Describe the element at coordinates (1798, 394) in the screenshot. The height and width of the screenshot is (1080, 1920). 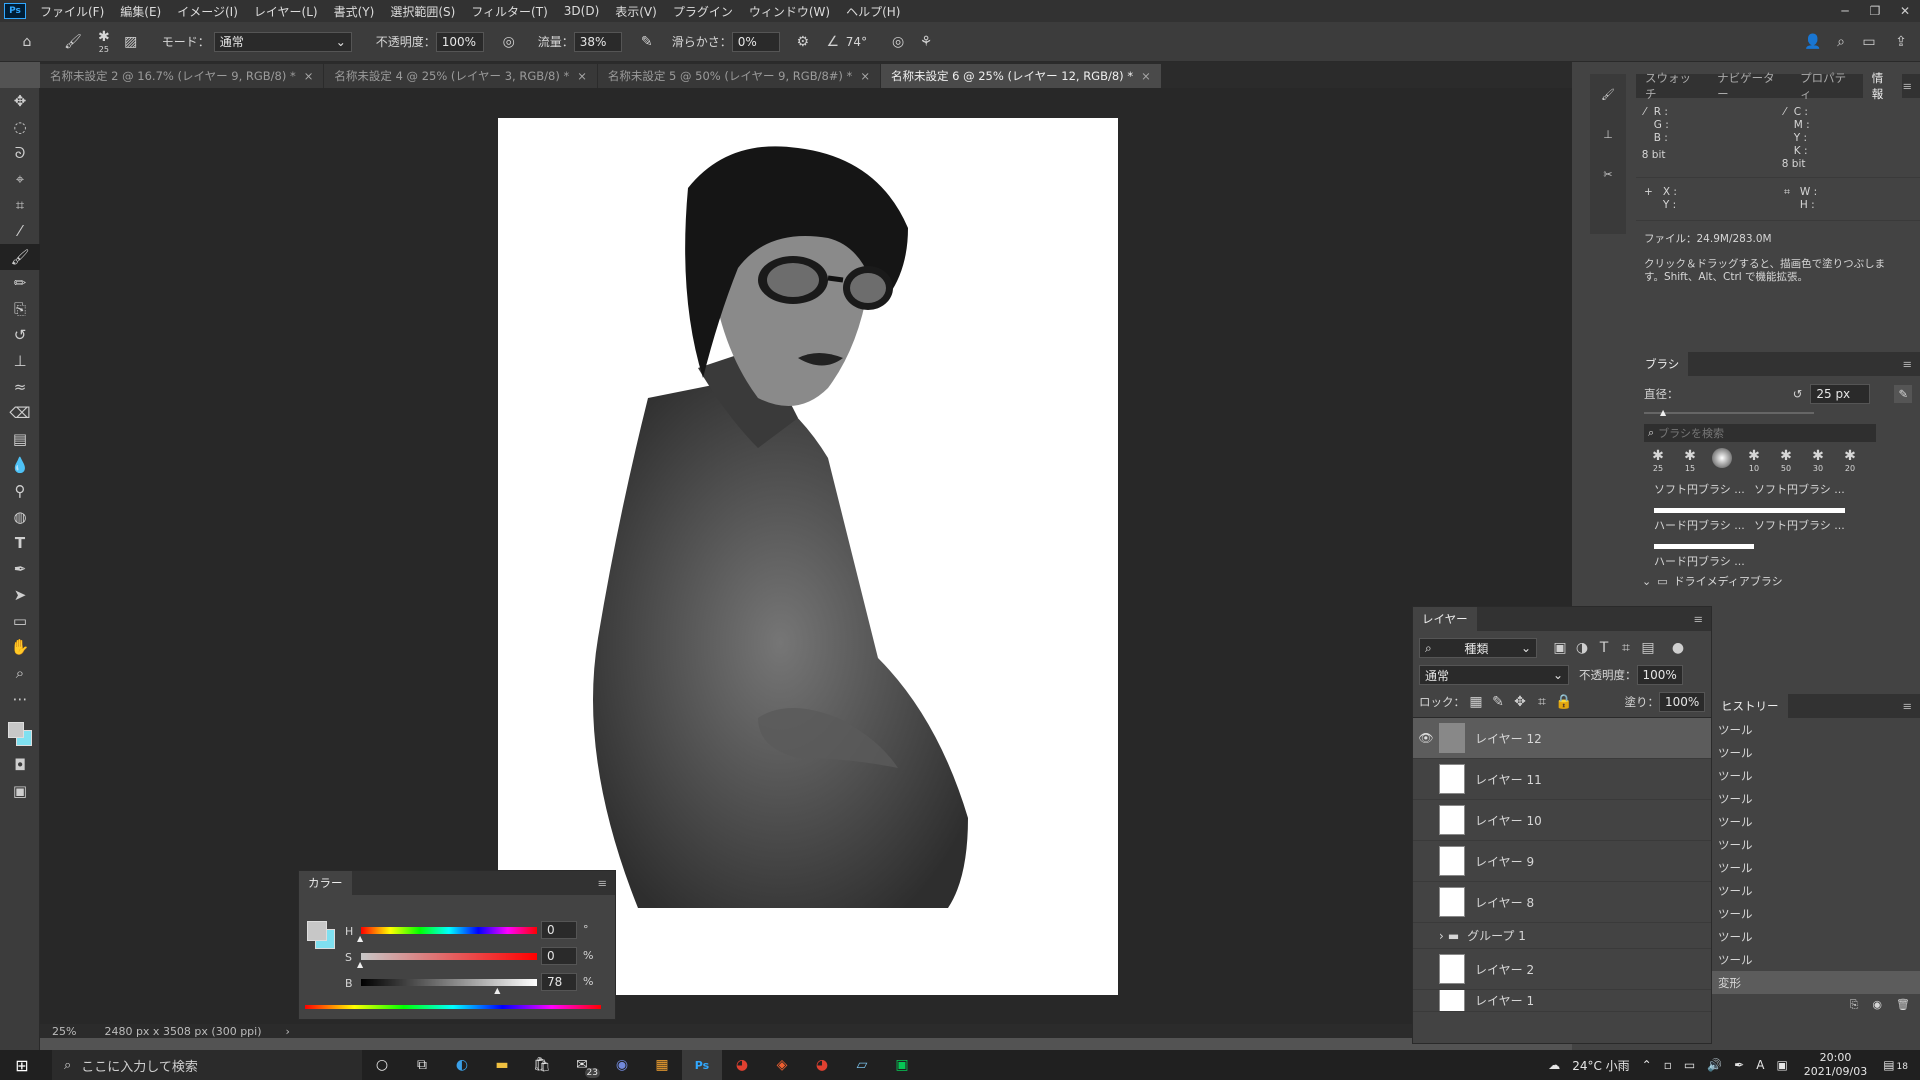
I see `reset-icon: ↺` at that location.